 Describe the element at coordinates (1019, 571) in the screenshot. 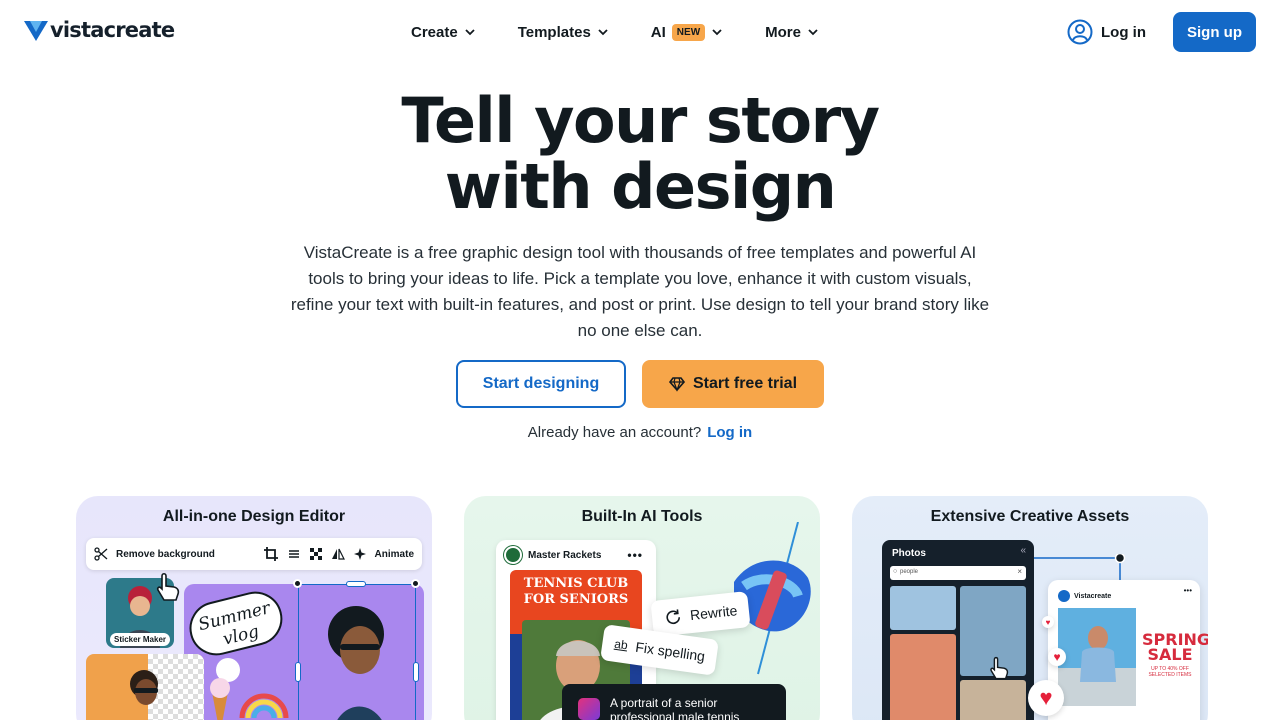

I see `clear-icon: ×` at that location.